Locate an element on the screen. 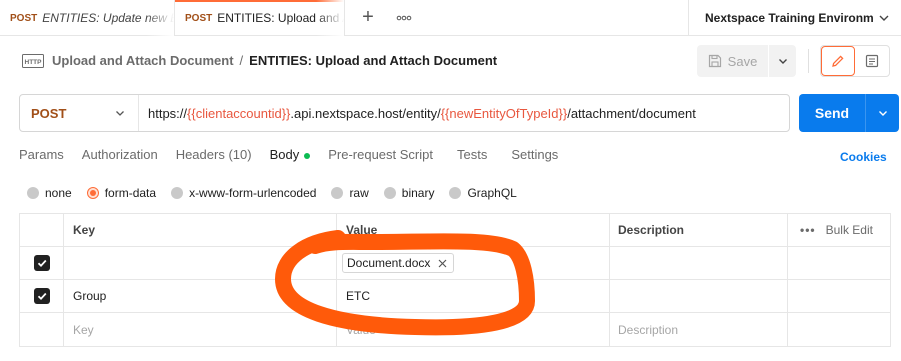 The width and height of the screenshot is (901, 361). view-mode-toggle is located at coordinates (855, 61).